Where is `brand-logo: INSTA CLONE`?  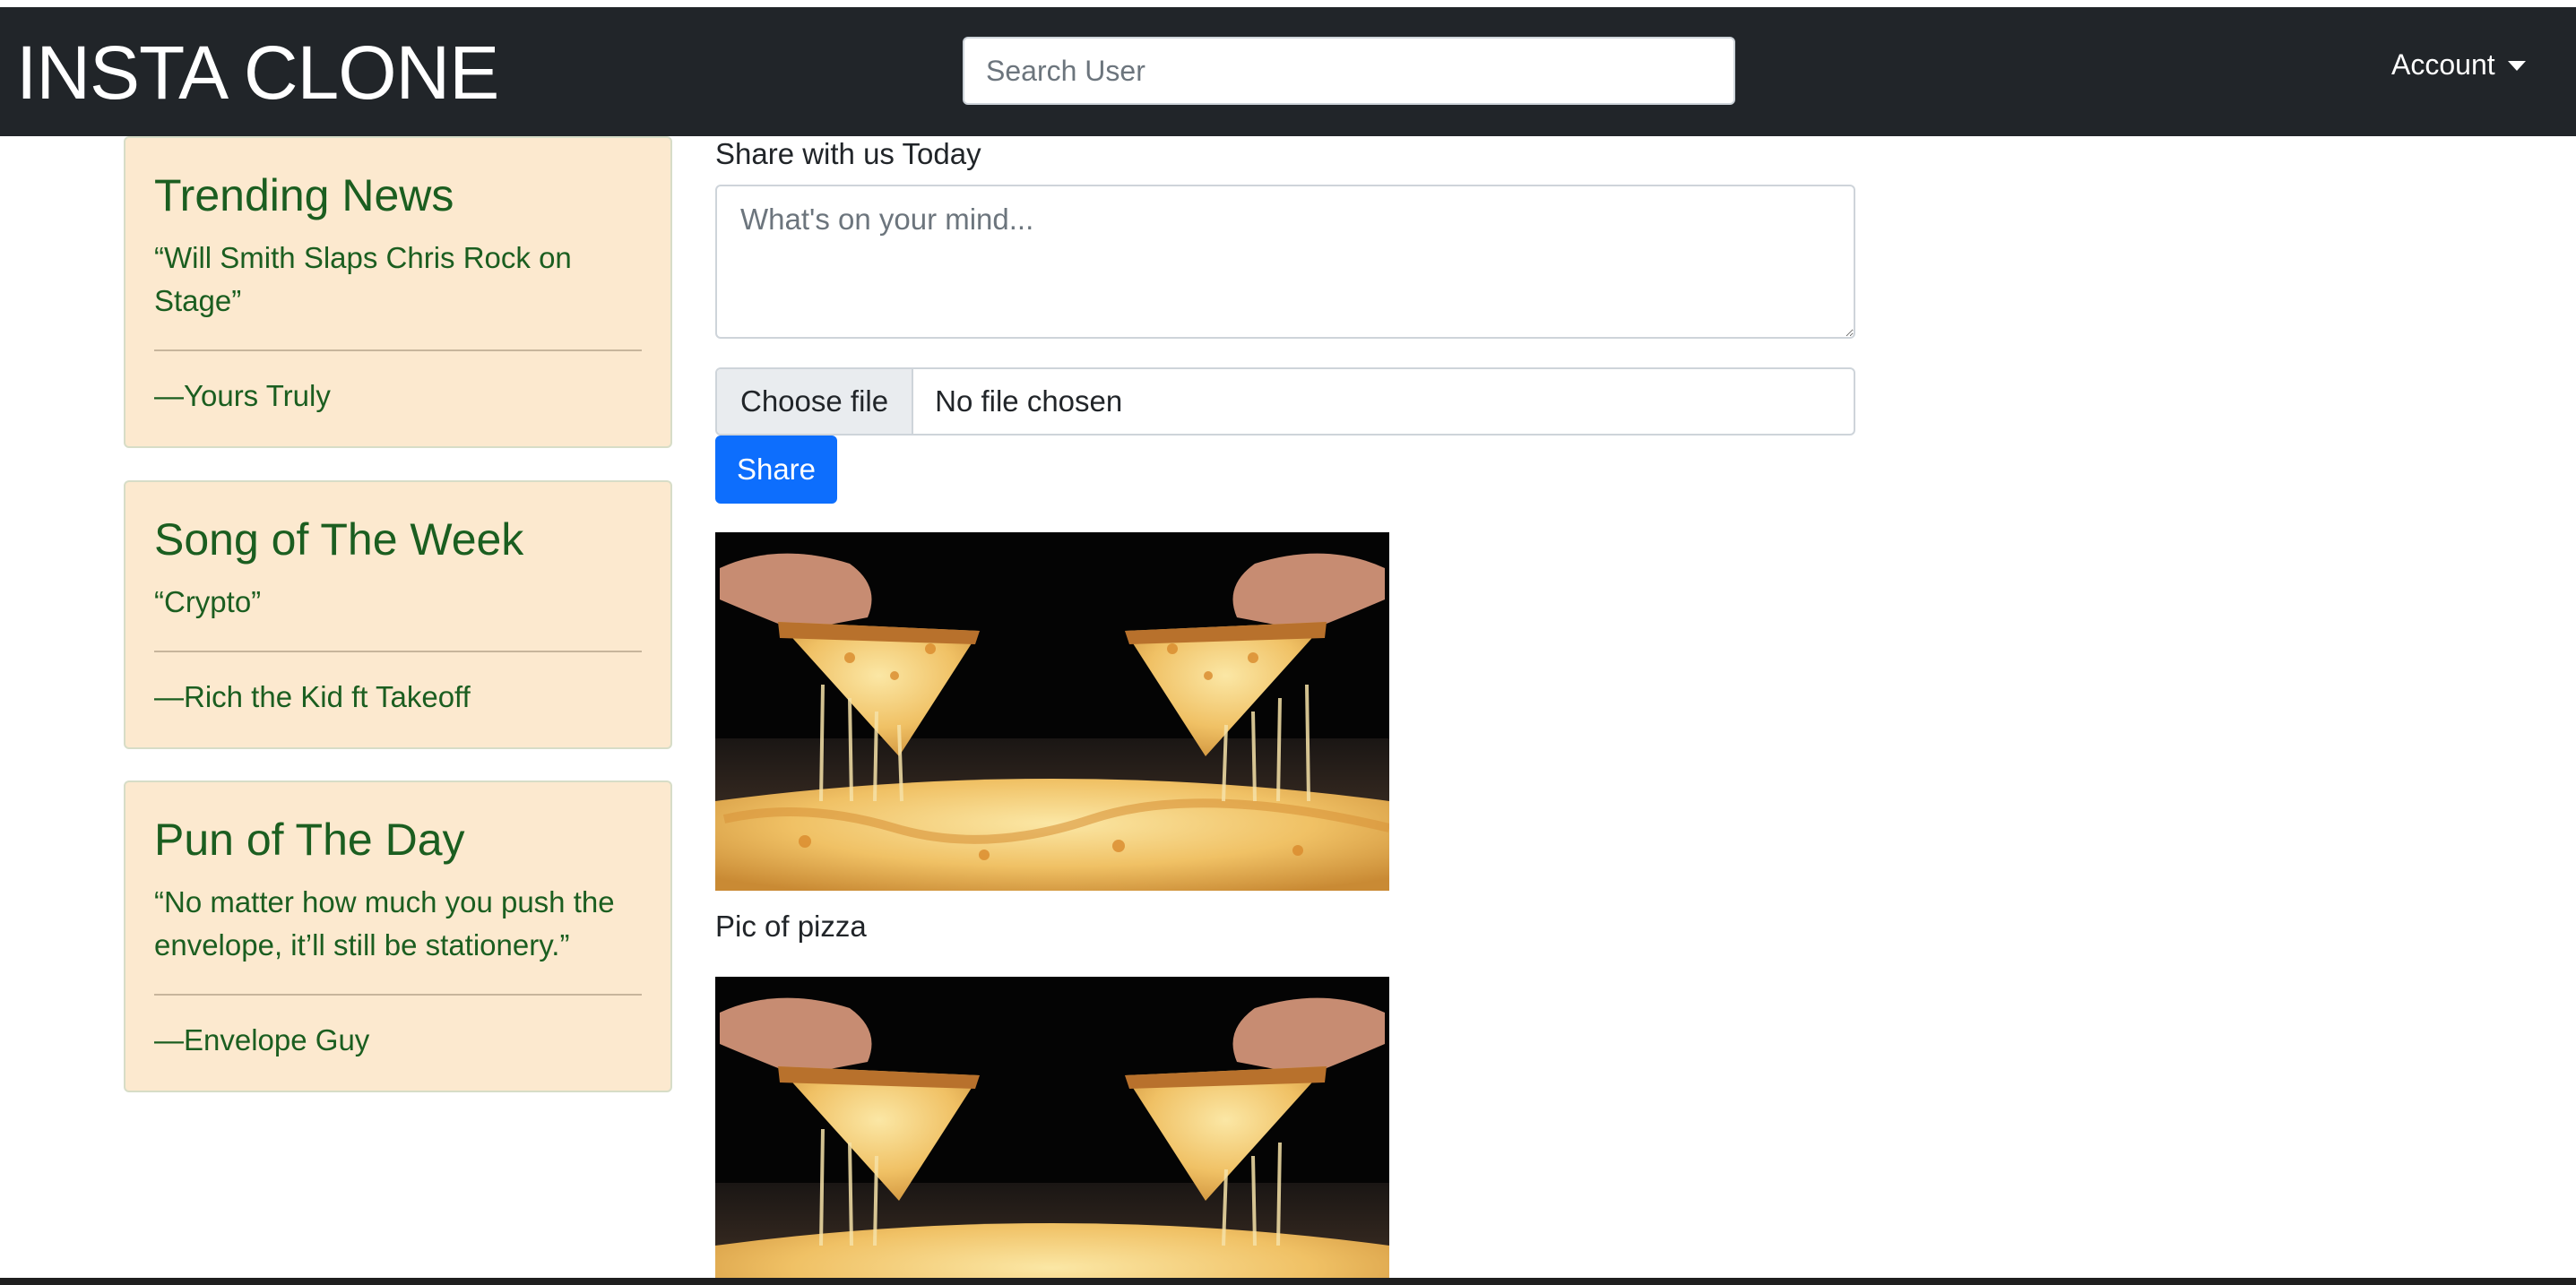
brand-logo: INSTA CLONE is located at coordinates (257, 72).